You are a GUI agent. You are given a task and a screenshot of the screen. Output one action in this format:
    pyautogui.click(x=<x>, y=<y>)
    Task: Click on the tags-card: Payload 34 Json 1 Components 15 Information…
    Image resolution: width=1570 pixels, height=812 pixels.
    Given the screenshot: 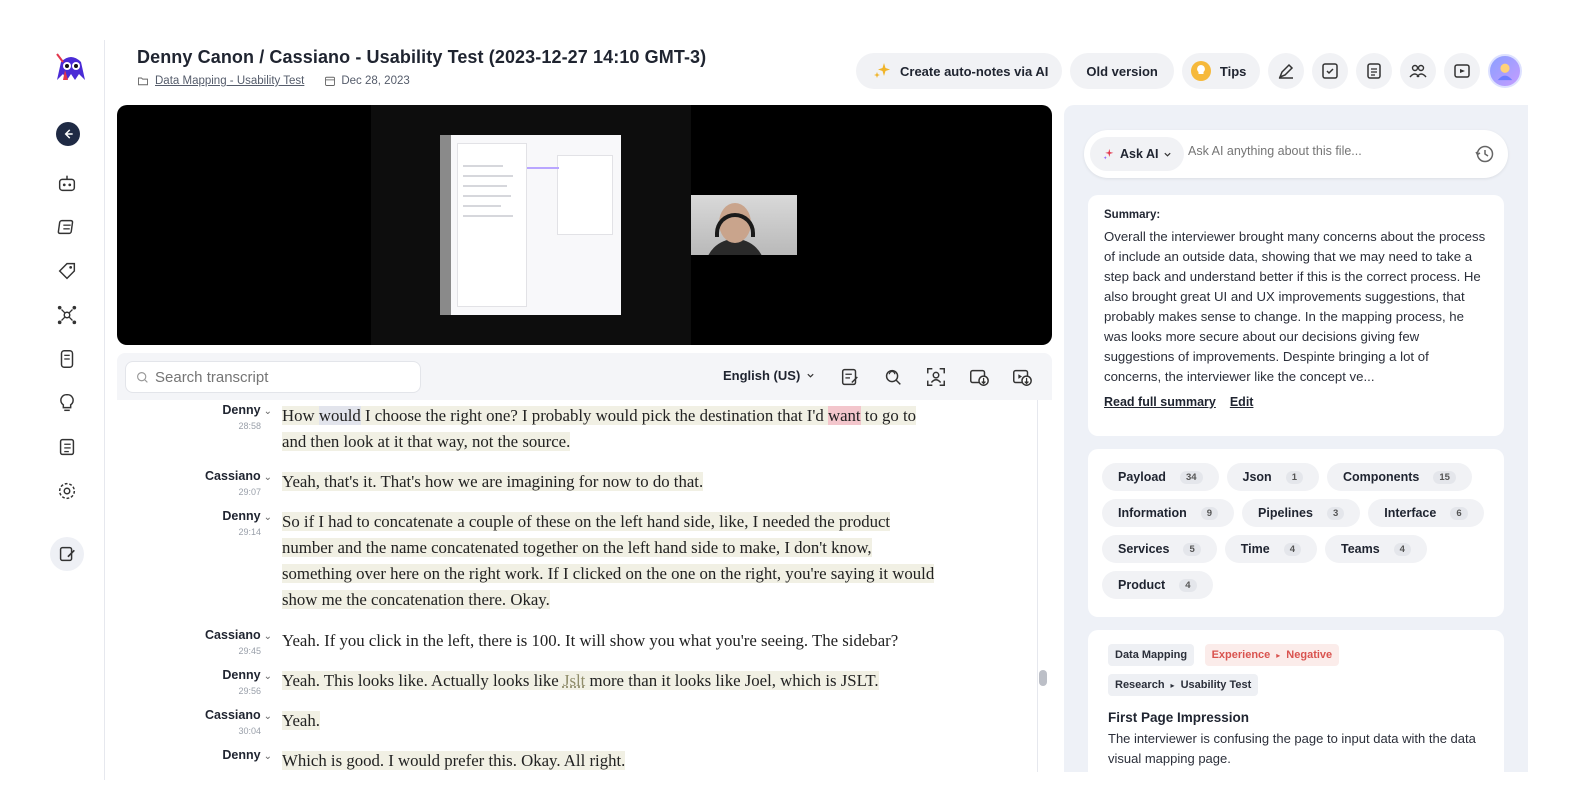 What is the action you would take?
    pyautogui.click(x=1296, y=533)
    